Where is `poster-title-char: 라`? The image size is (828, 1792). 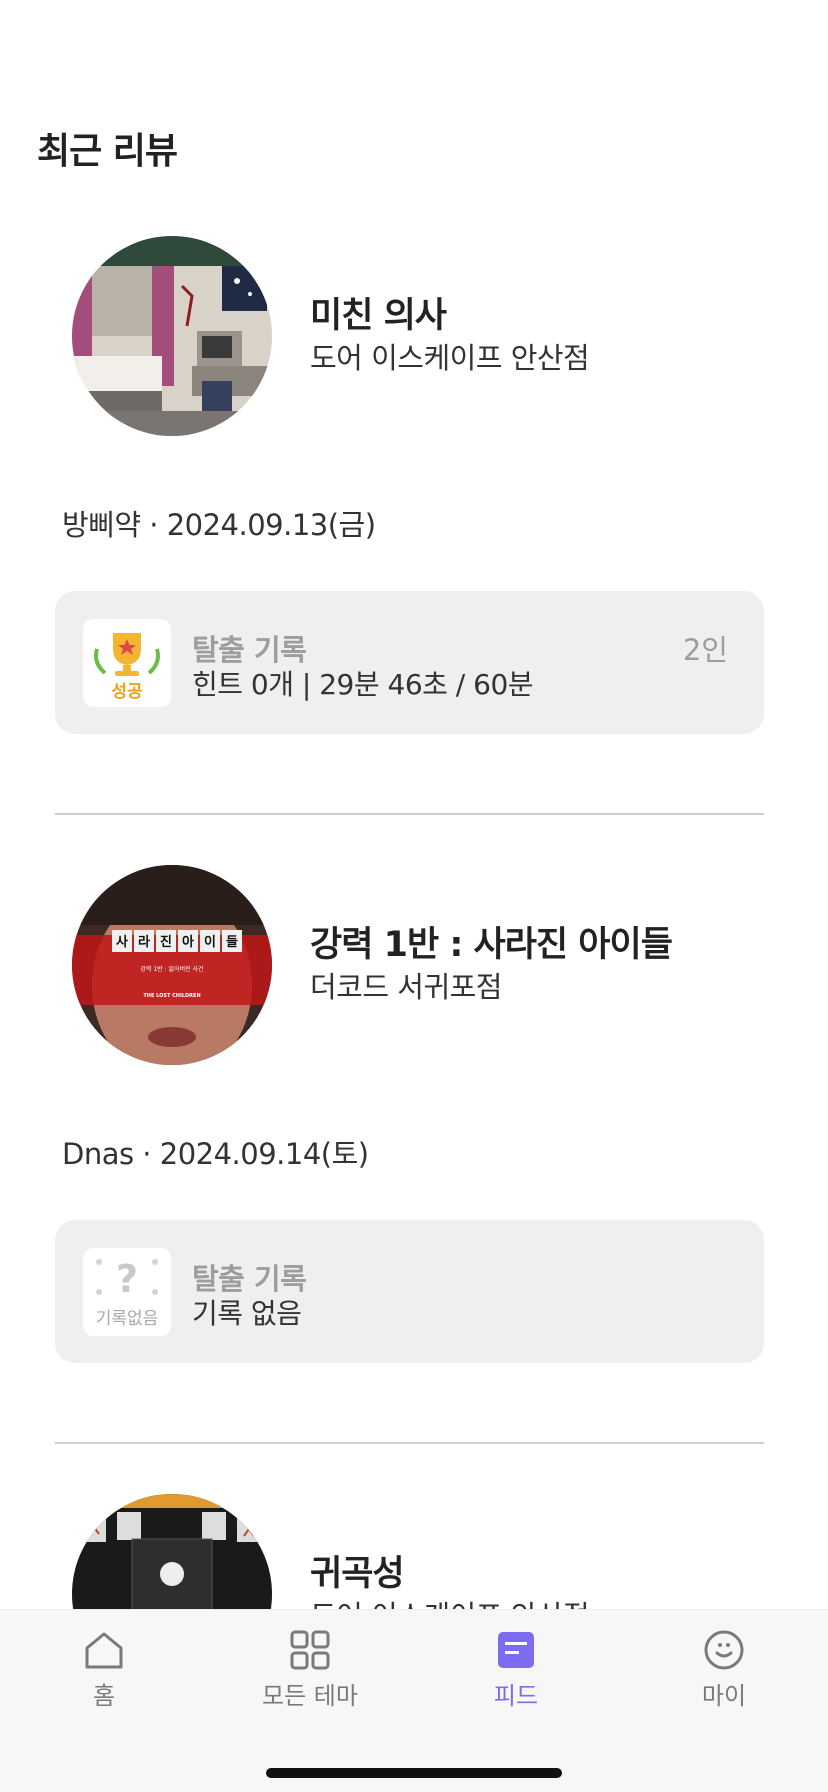
poster-title-char: 라 is located at coordinates (144, 942).